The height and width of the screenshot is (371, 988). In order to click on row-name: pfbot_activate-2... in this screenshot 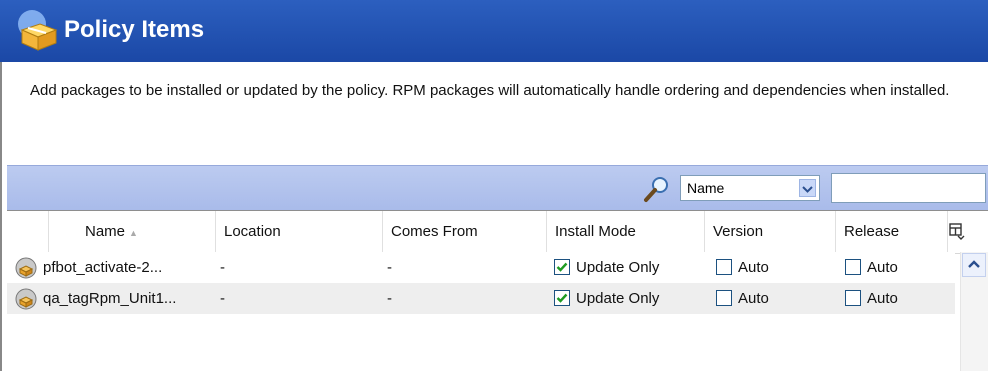, I will do `click(103, 267)`.